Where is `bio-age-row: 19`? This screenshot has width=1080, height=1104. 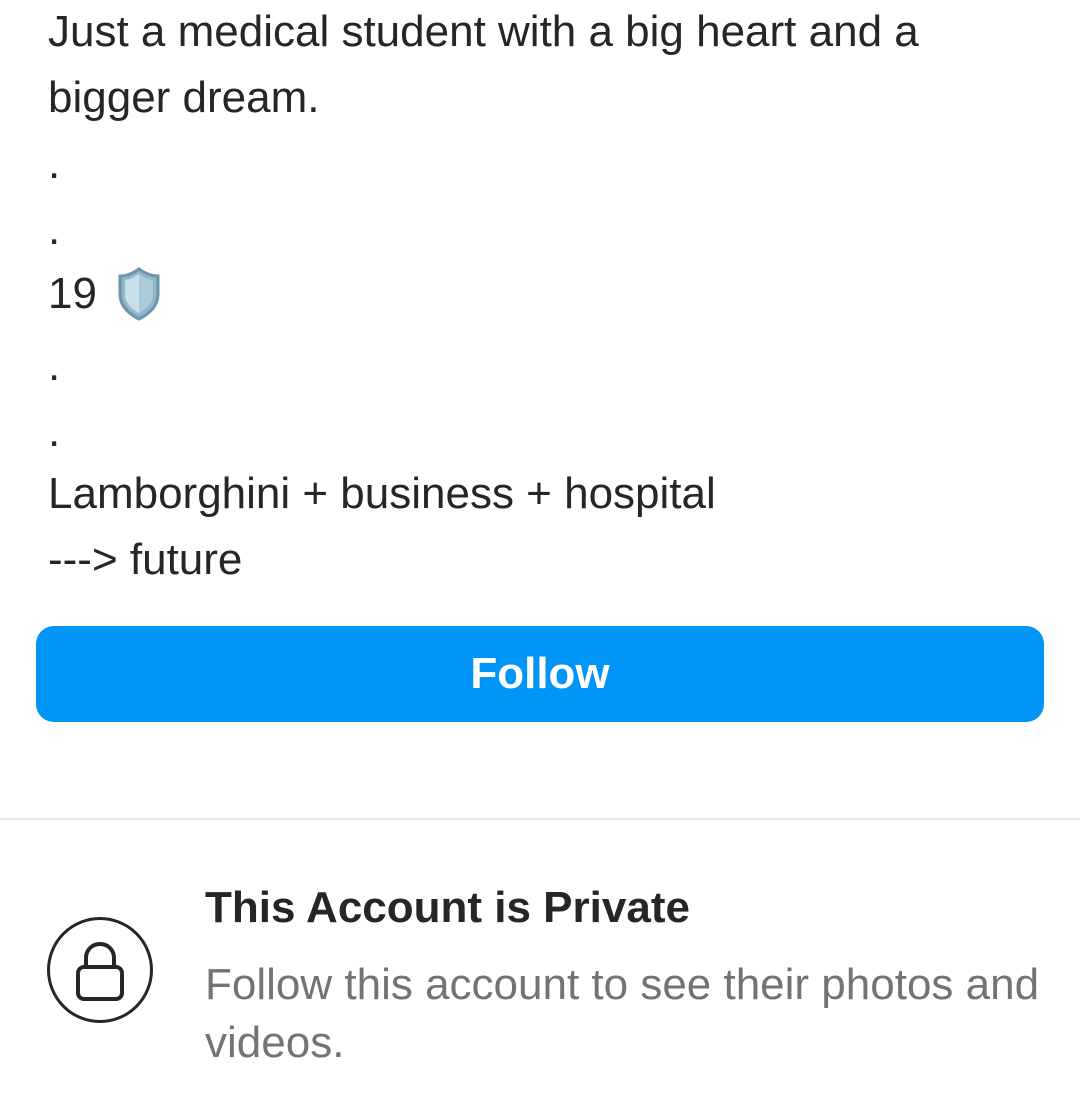
bio-age-row: 19 is located at coordinates (104, 294).